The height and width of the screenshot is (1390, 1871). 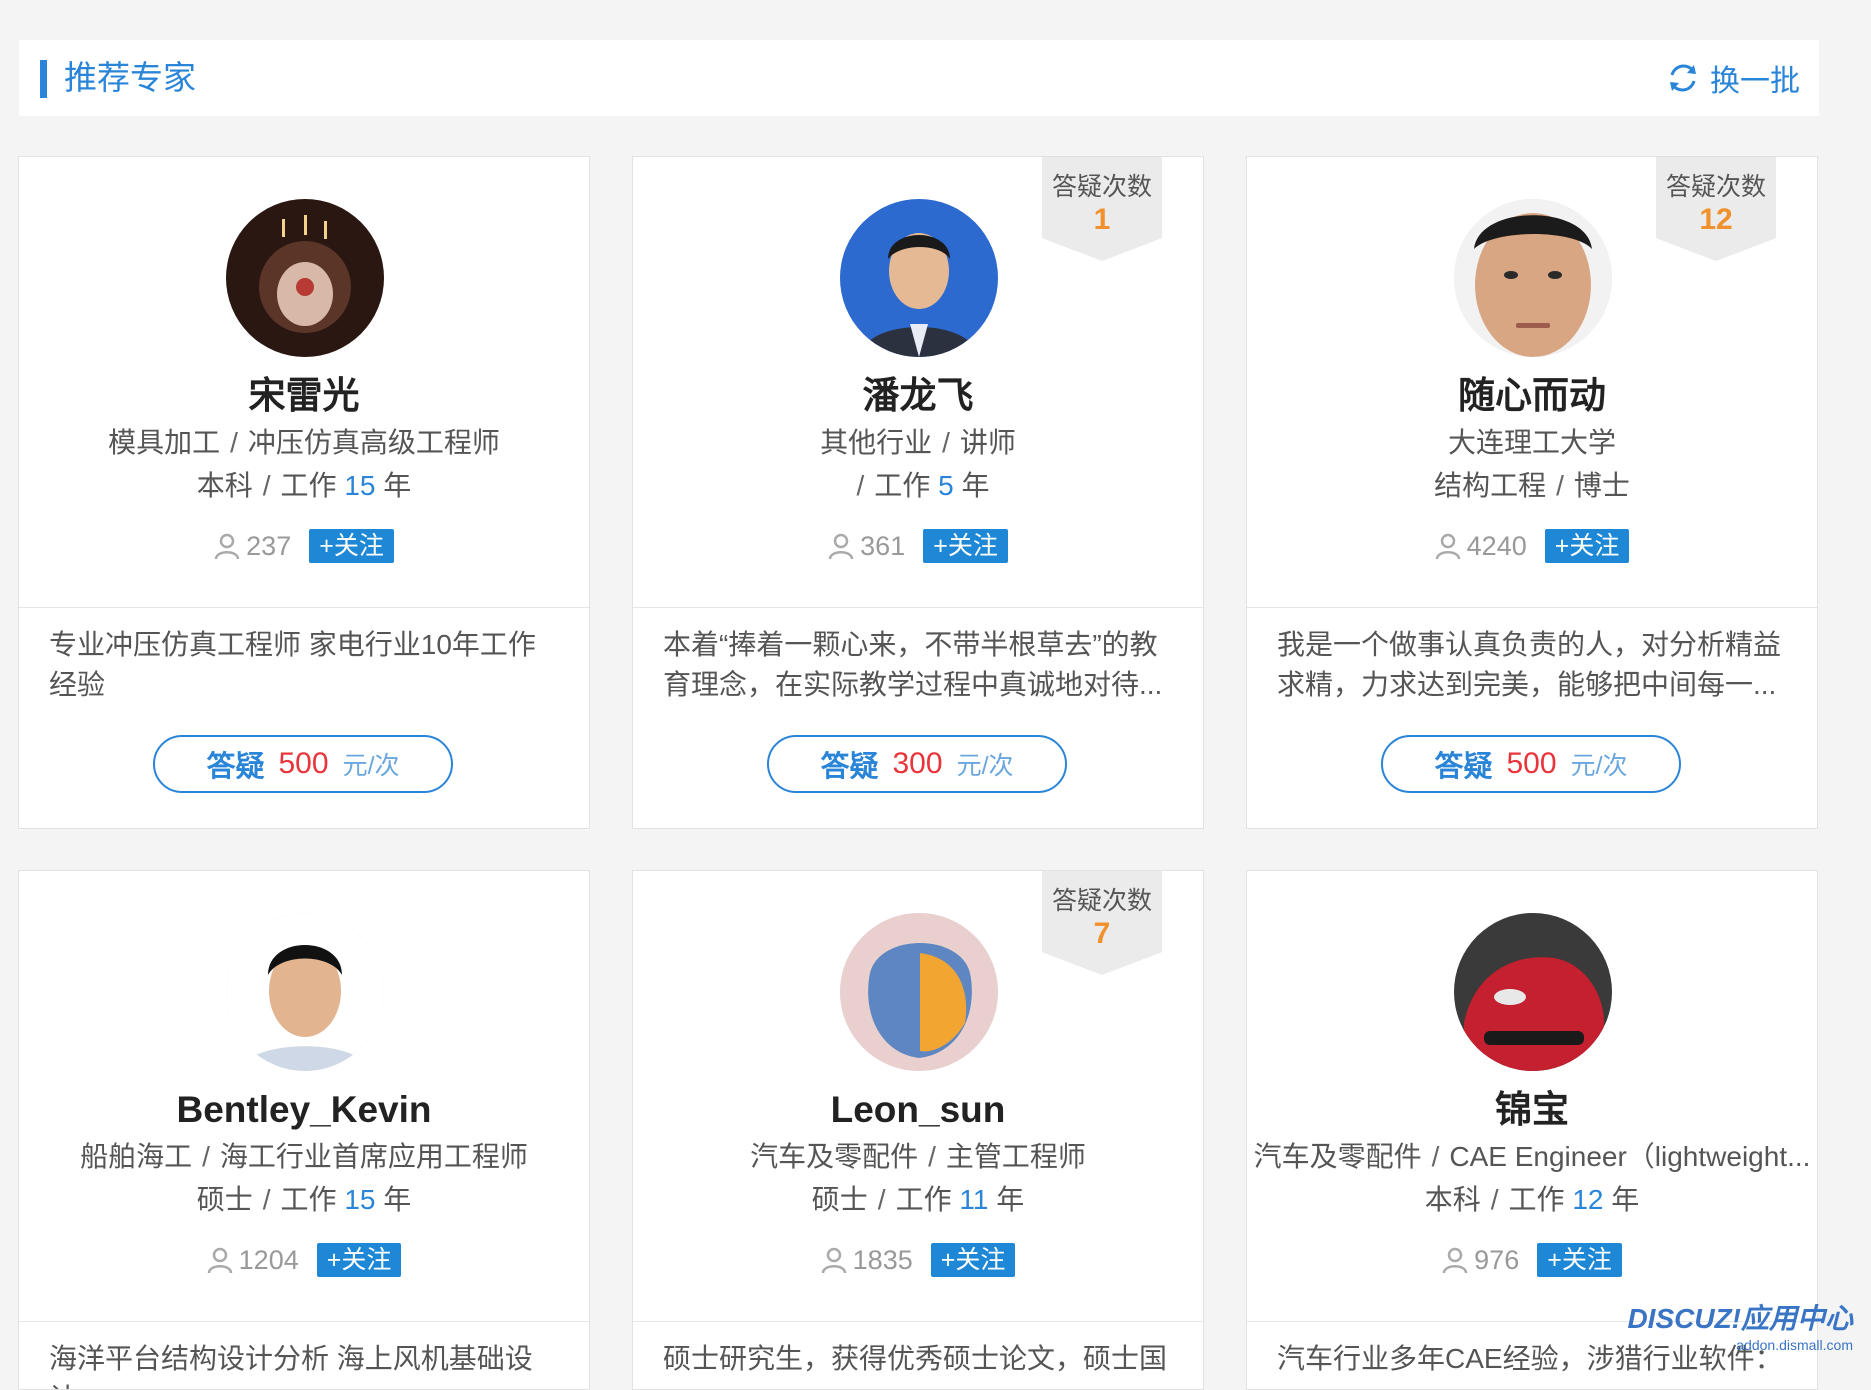 I want to click on work-years: 5, so click(x=946, y=485).